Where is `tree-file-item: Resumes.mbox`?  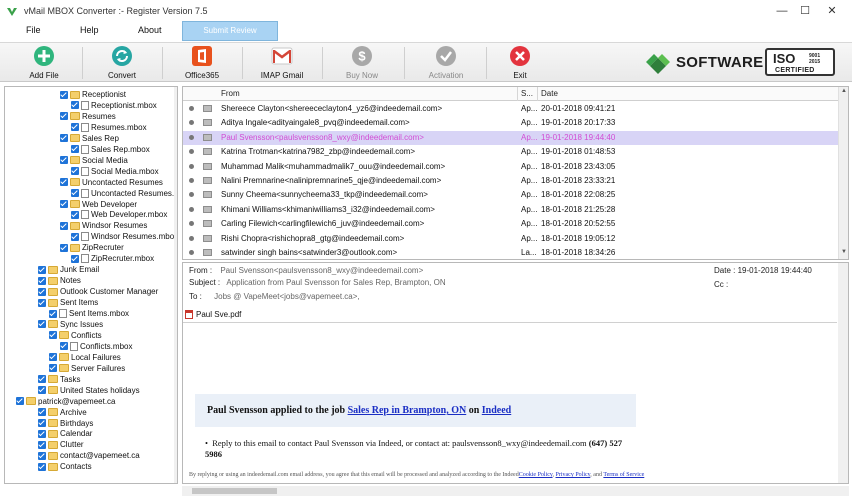 tree-file-item: Resumes.mbox is located at coordinates (109, 127).